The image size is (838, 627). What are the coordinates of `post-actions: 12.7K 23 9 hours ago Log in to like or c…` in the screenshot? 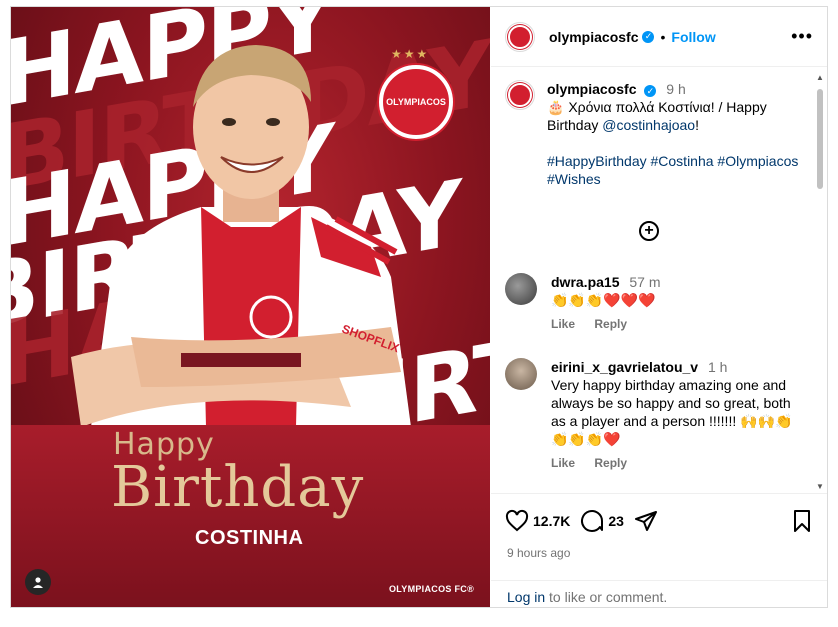 It's located at (659, 550).